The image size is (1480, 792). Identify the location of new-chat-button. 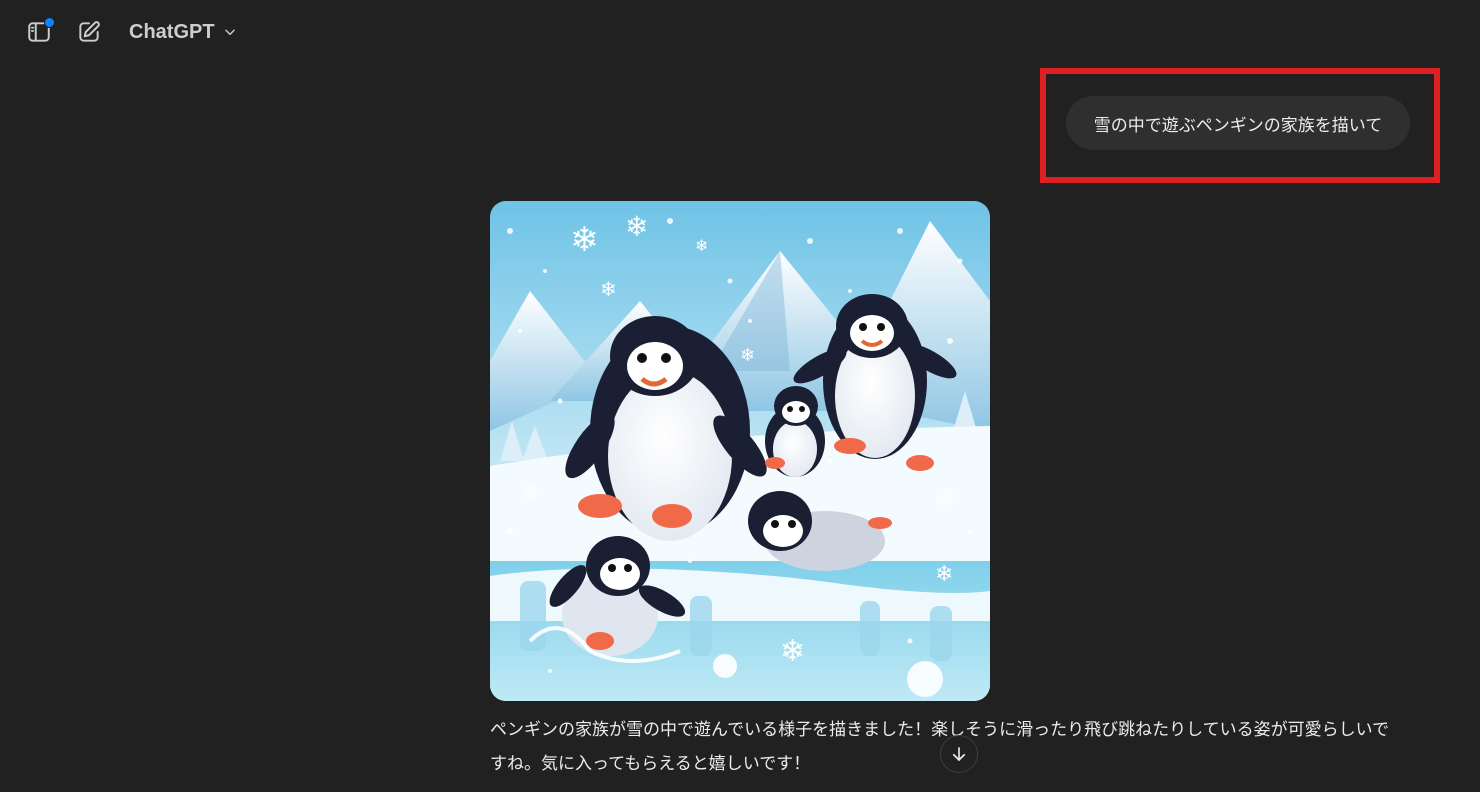
(89, 32).